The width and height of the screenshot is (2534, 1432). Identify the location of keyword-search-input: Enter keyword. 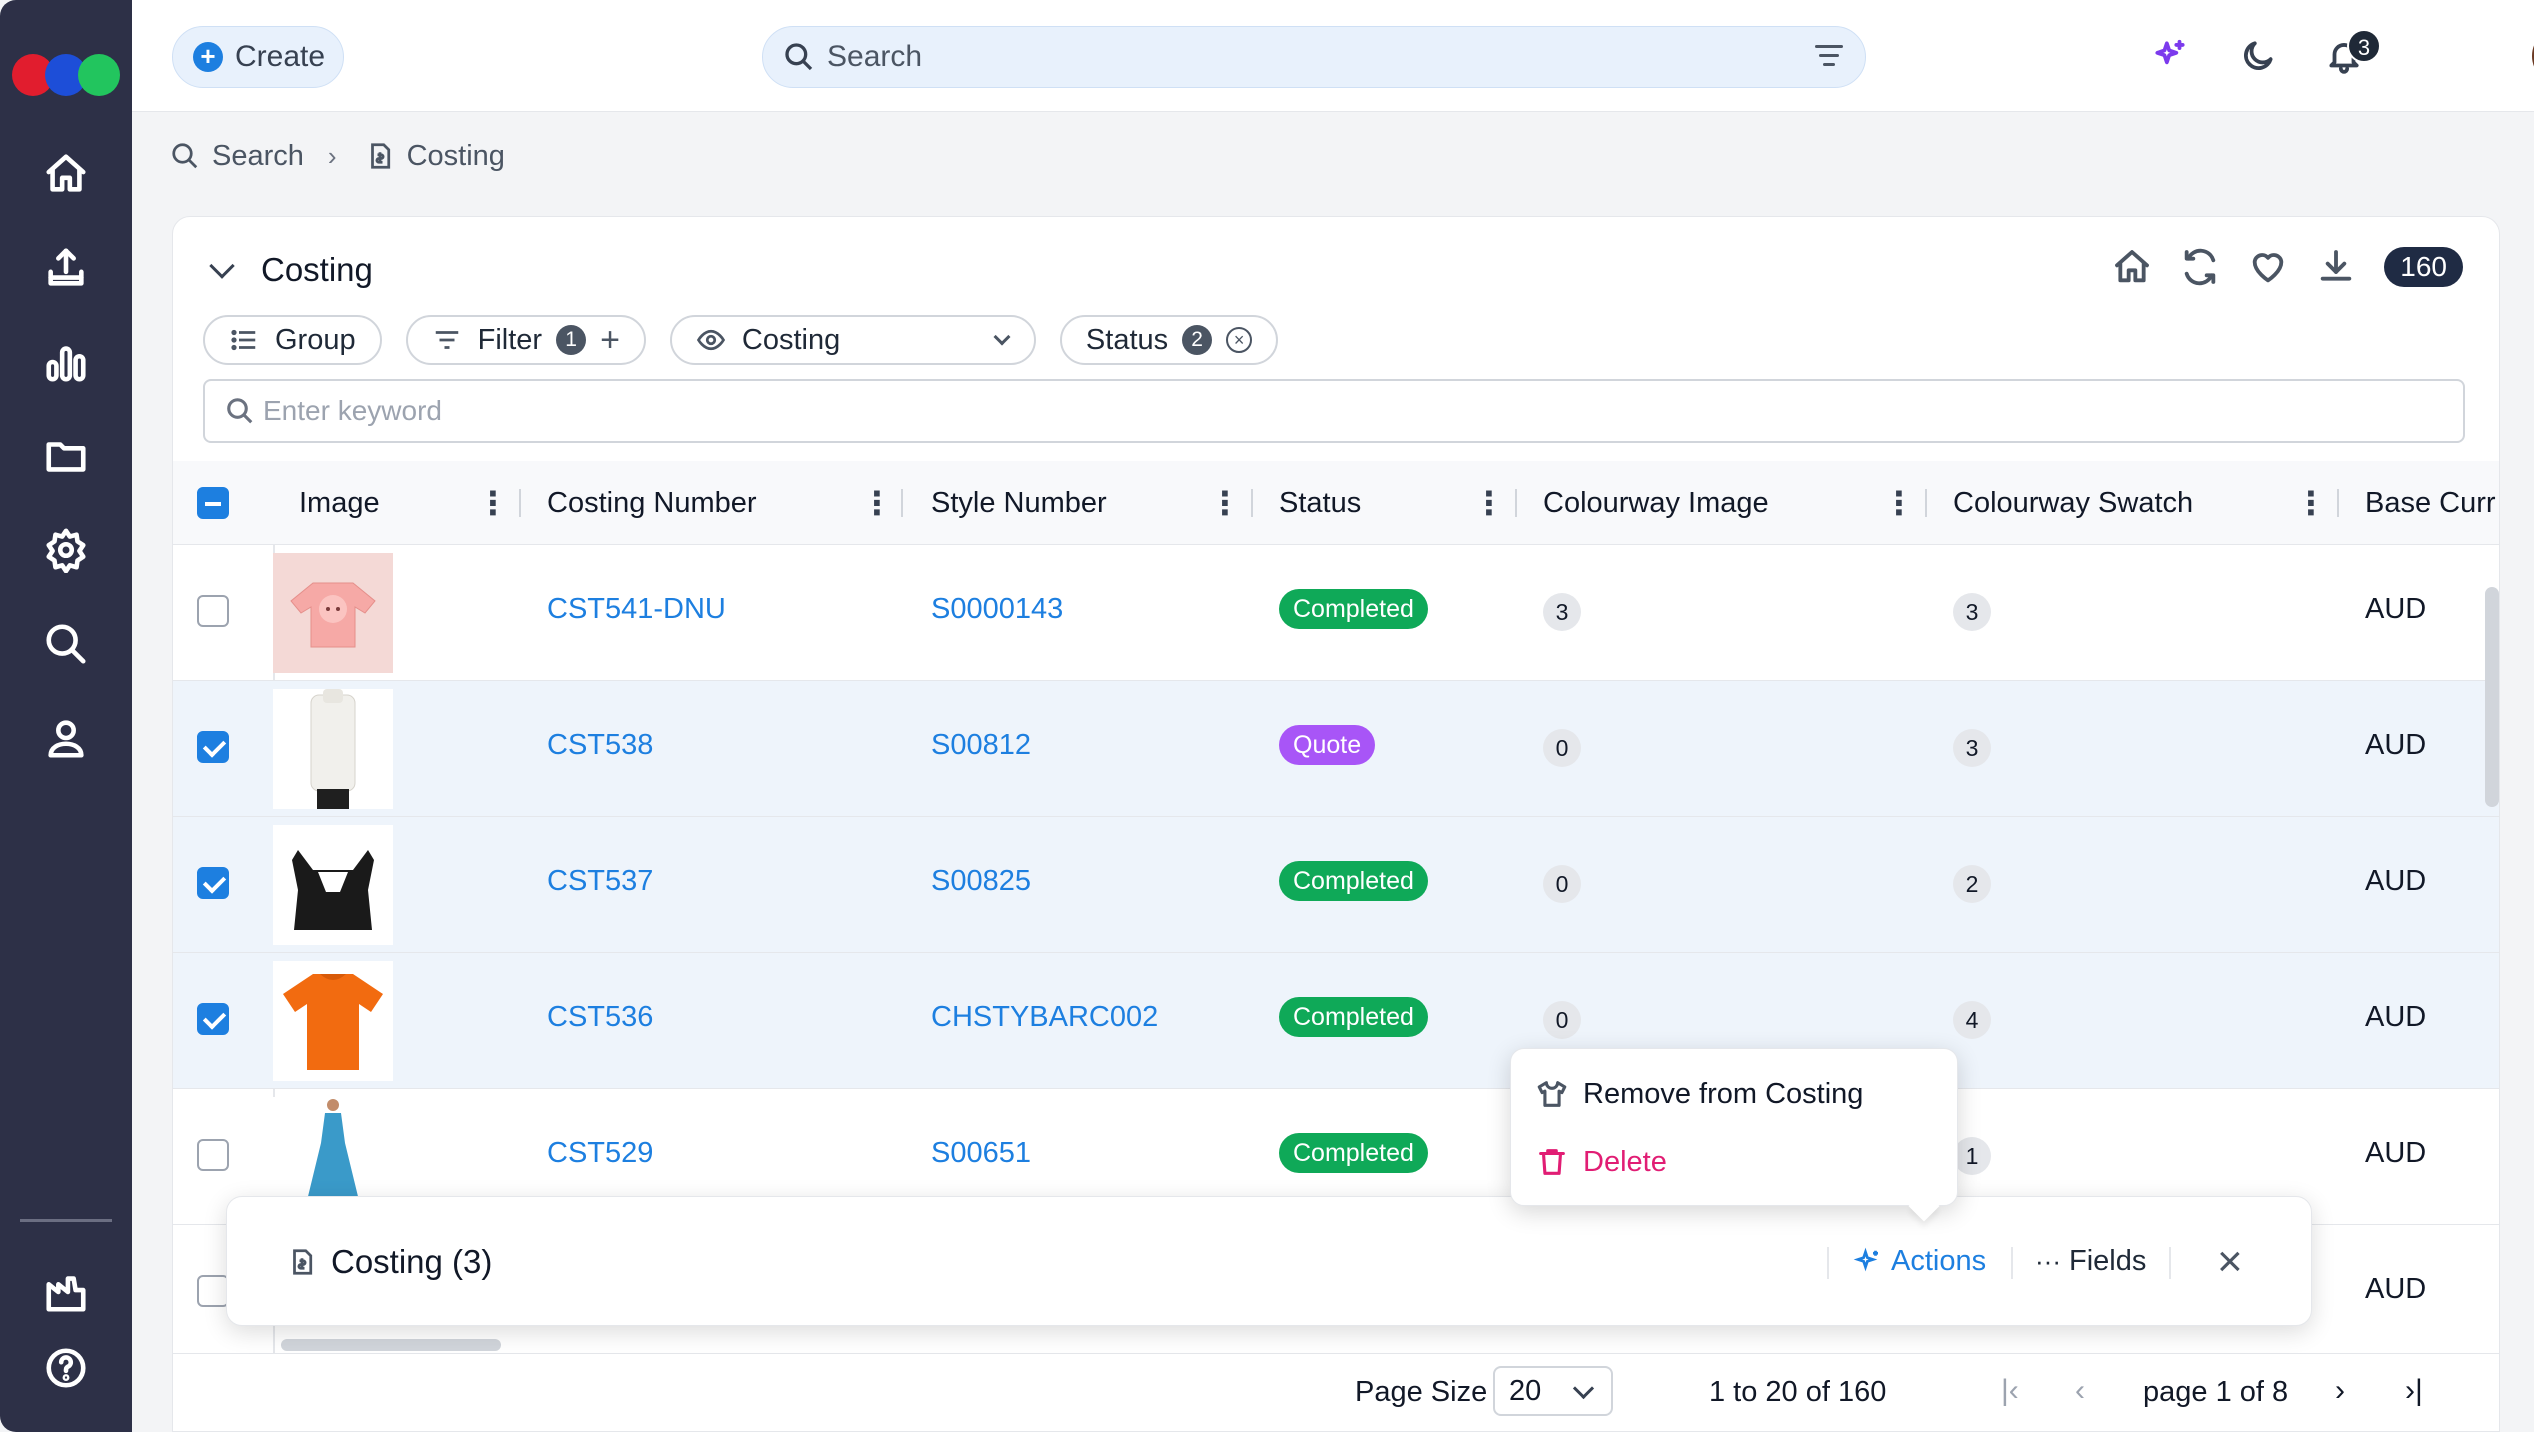
(1334, 411).